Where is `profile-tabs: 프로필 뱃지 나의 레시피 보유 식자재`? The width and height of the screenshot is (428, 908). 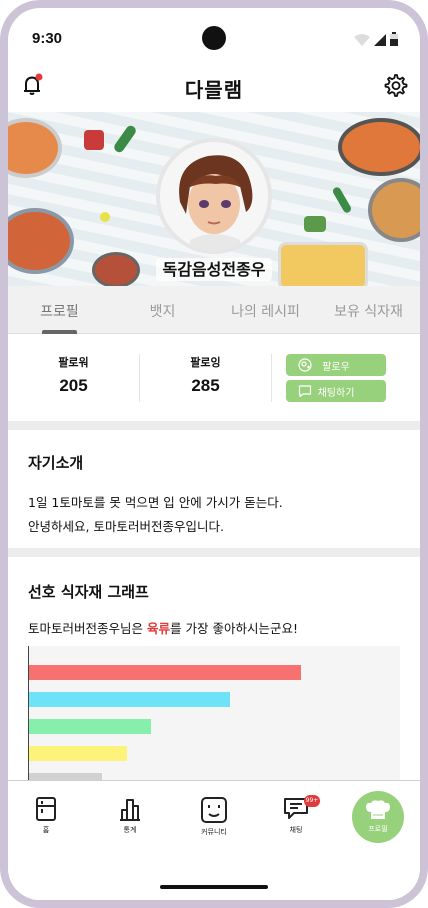 profile-tabs: 프로필 뱃지 나의 레시피 보유 식자재 is located at coordinates (214, 310).